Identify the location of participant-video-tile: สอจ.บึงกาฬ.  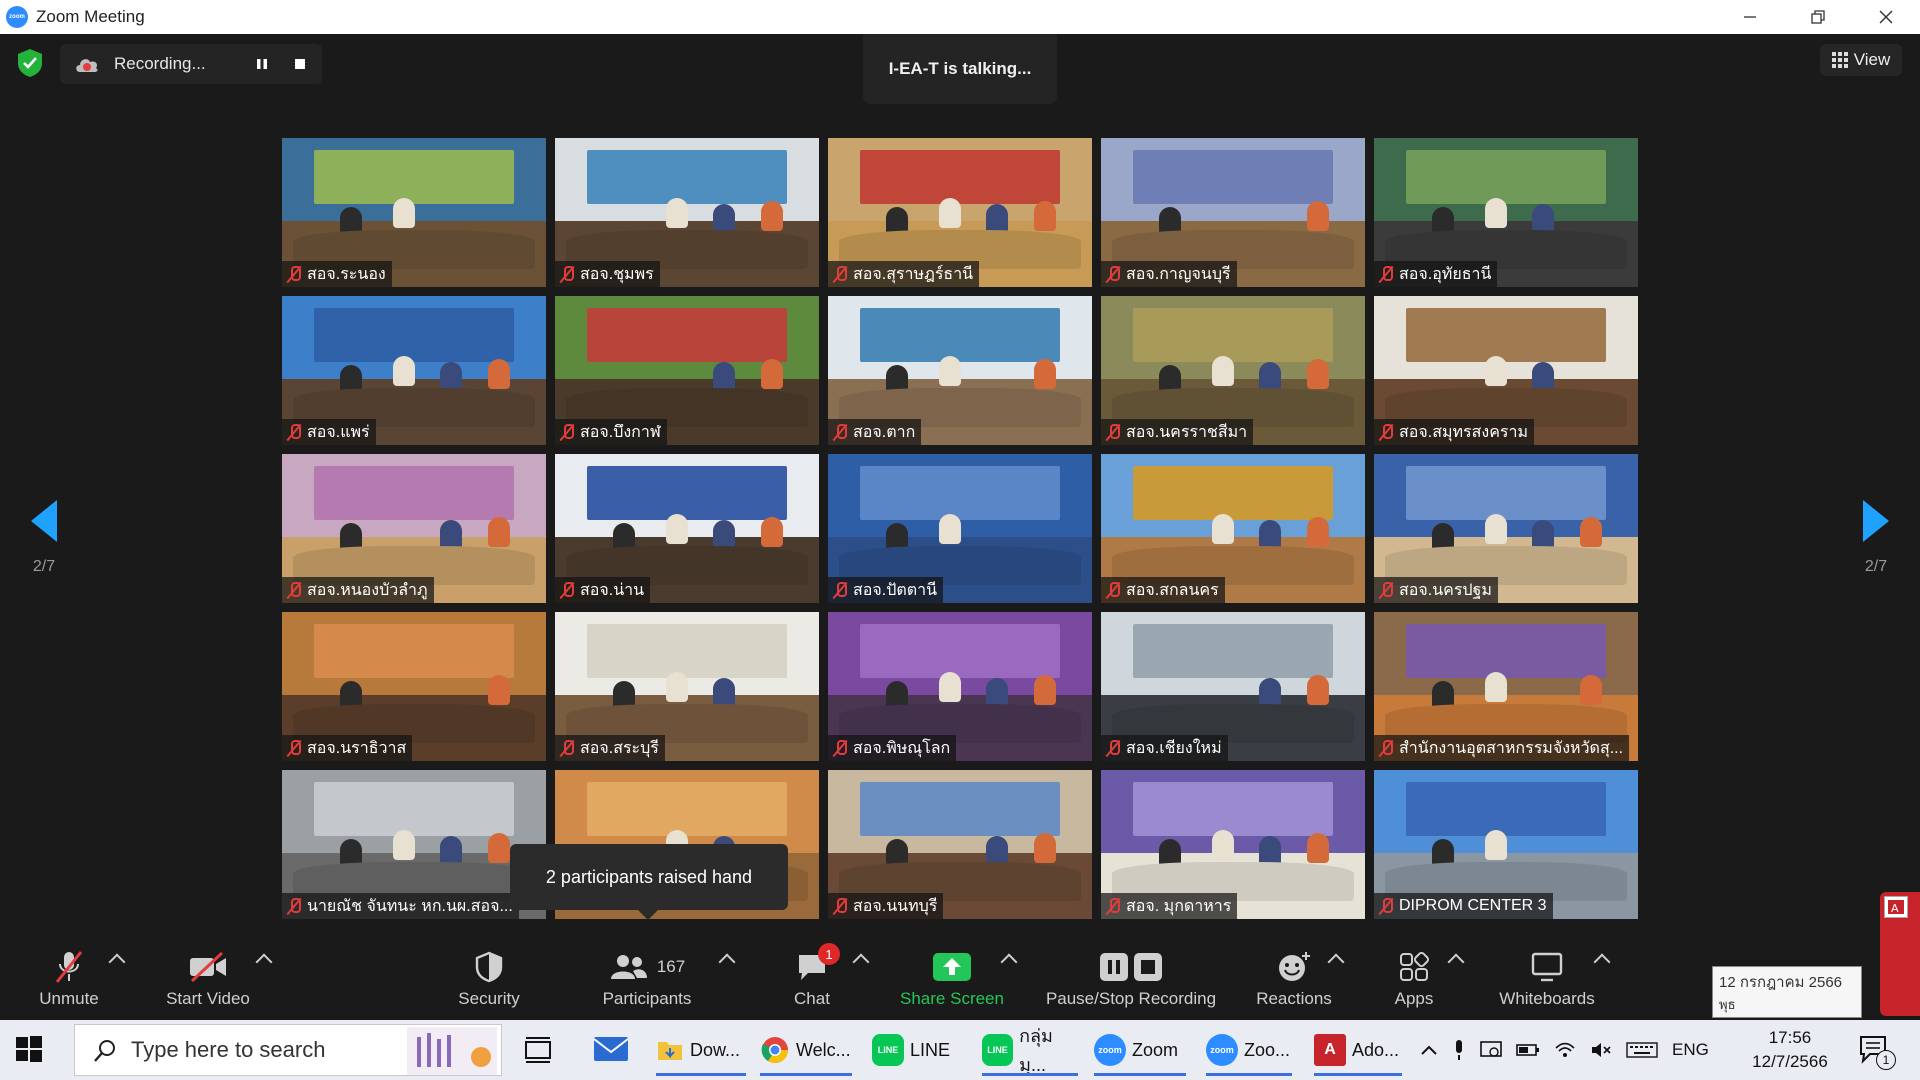
(687, 370).